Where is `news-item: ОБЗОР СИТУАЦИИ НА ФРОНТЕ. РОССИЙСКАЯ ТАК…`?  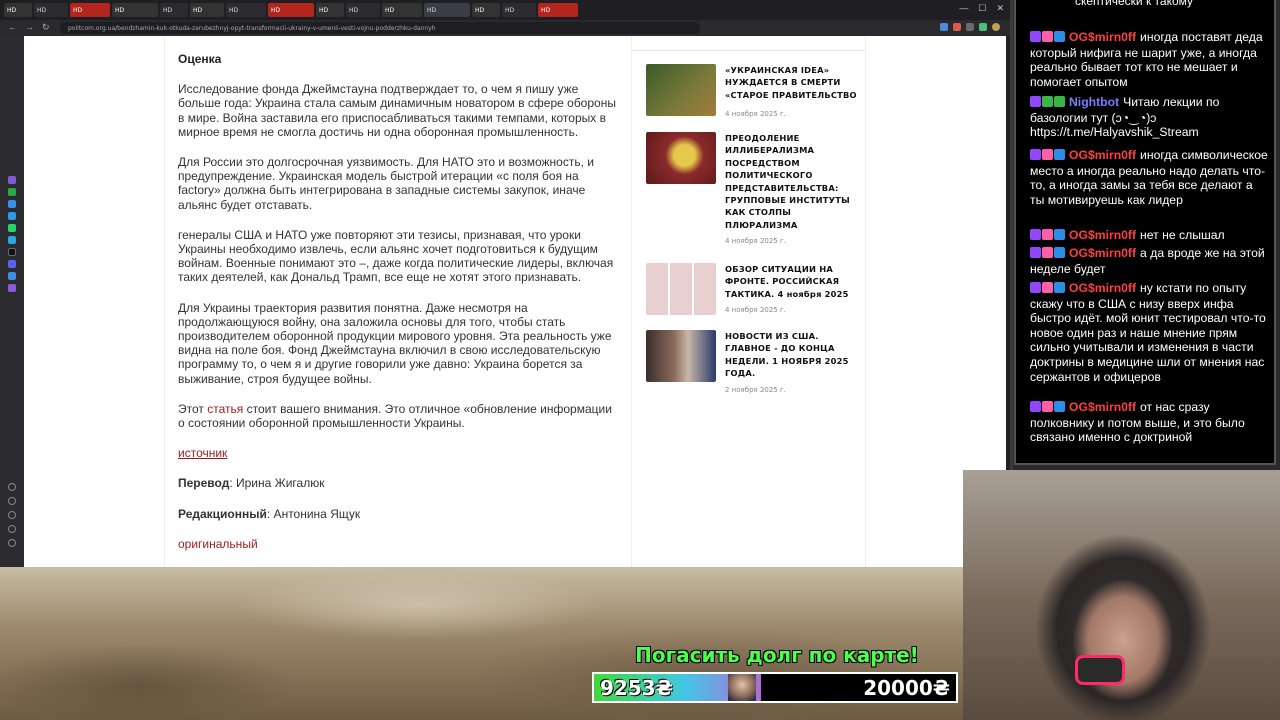 news-item: ОБЗОР СИТУАЦИИ НА ФРОНТЕ. РОССИЙСКАЯ ТАК… is located at coordinates (751, 293).